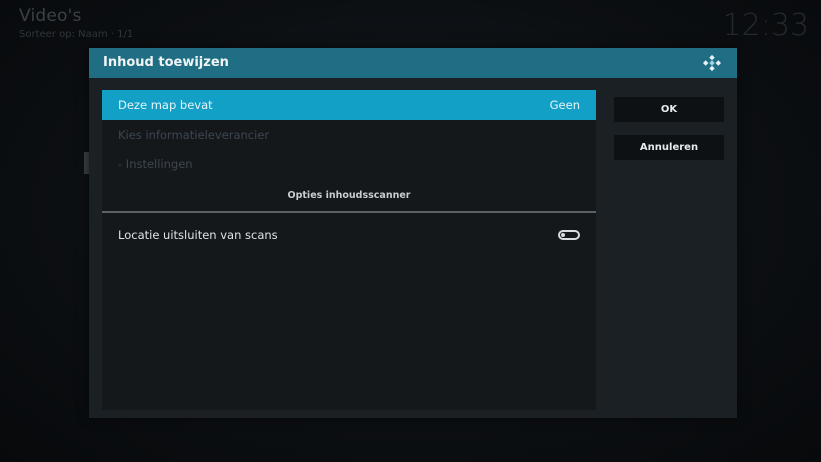 Image resolution: width=821 pixels, height=462 pixels. I want to click on section-divider, so click(349, 212).